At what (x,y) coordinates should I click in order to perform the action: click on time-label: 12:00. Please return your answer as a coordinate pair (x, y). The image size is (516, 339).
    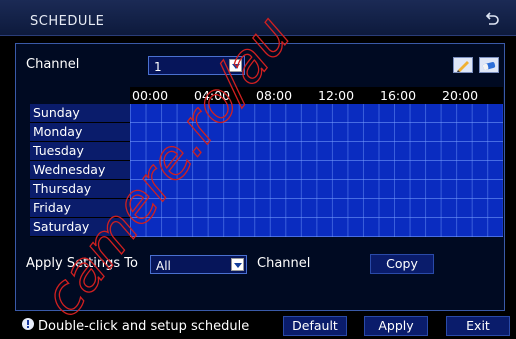
    Looking at the image, I should click on (336, 95).